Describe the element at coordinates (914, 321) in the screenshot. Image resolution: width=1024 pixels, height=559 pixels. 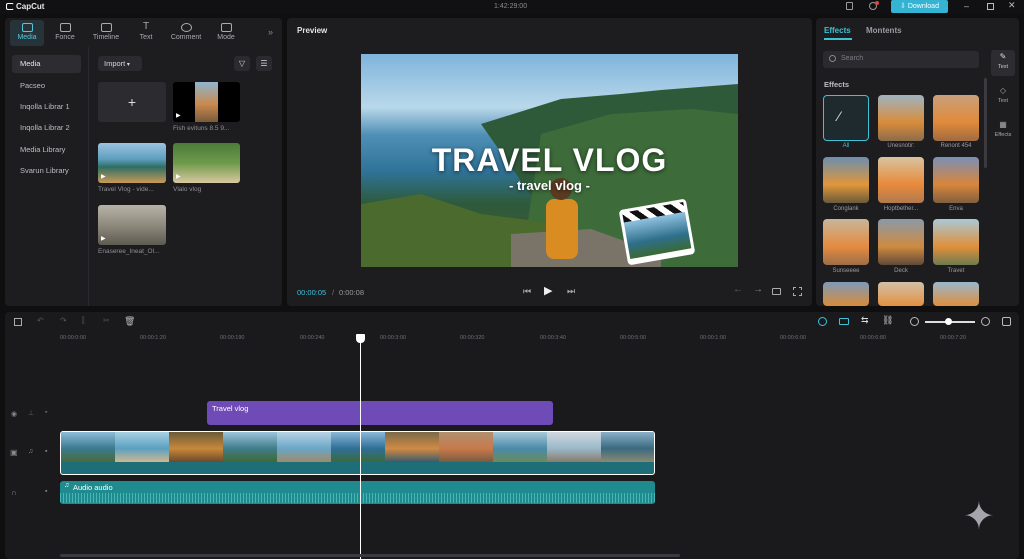
I see `zoom-out-icon` at that location.